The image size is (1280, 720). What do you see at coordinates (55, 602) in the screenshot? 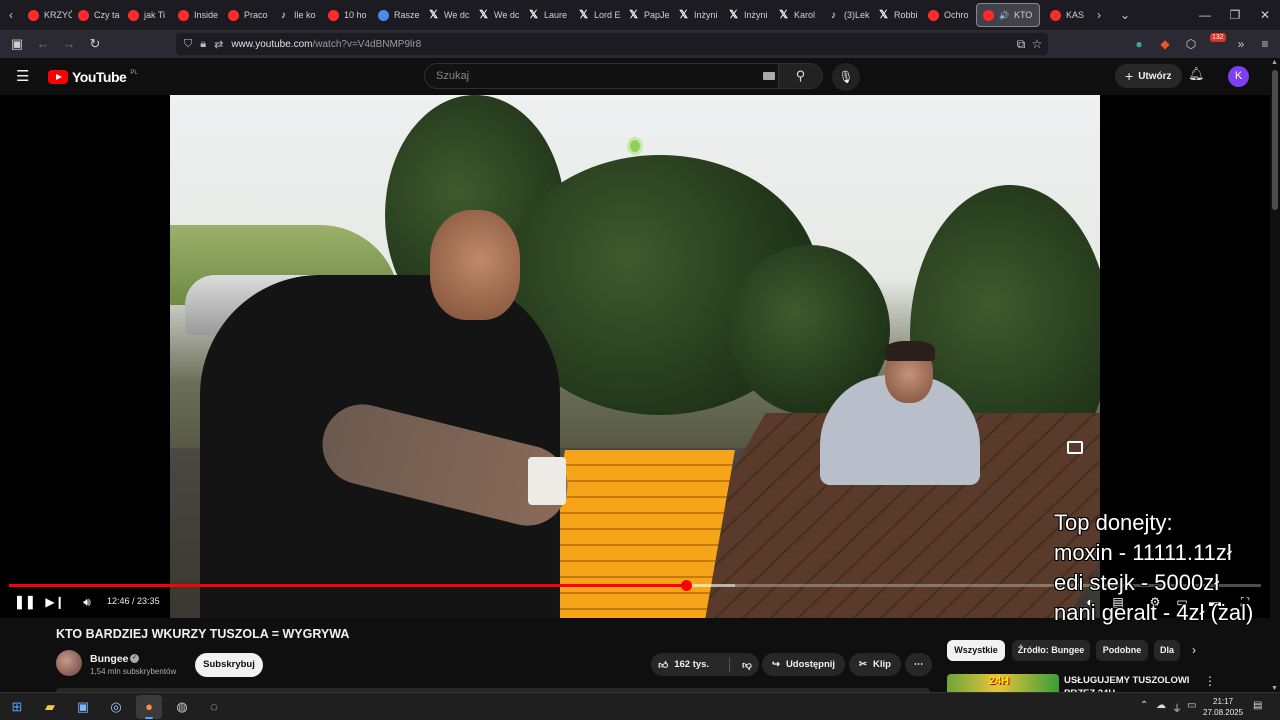
I see `next-video-icon: ▶❙` at bounding box center [55, 602].